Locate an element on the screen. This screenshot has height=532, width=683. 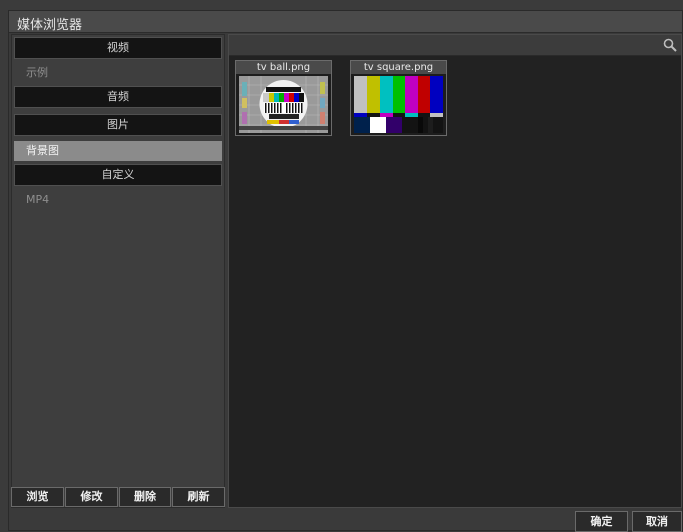
modify-button: 修改 is located at coordinates (91, 497).